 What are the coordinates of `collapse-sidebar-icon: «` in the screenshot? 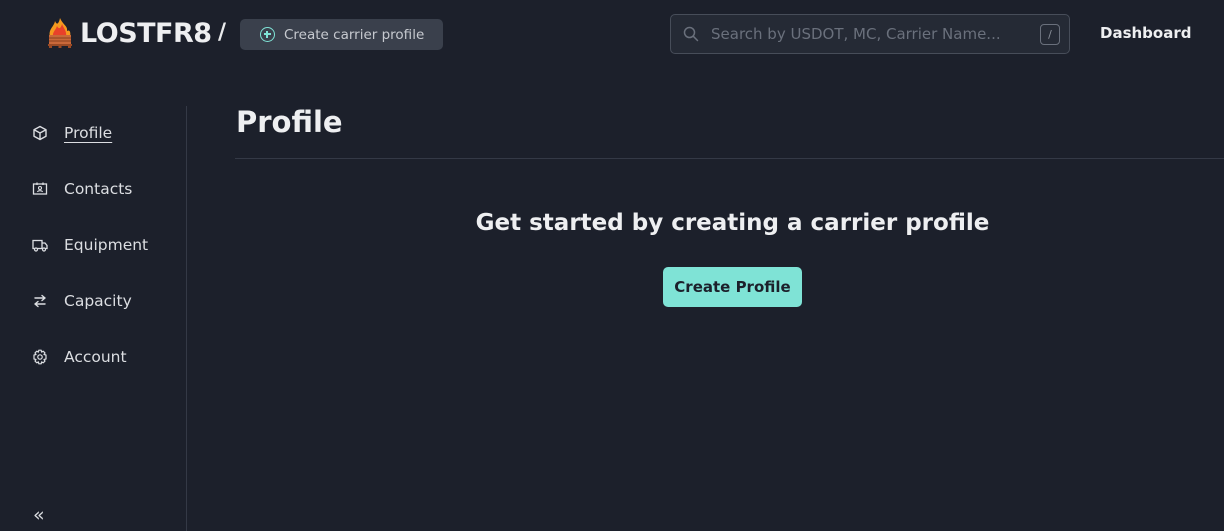 It's located at (39, 515).